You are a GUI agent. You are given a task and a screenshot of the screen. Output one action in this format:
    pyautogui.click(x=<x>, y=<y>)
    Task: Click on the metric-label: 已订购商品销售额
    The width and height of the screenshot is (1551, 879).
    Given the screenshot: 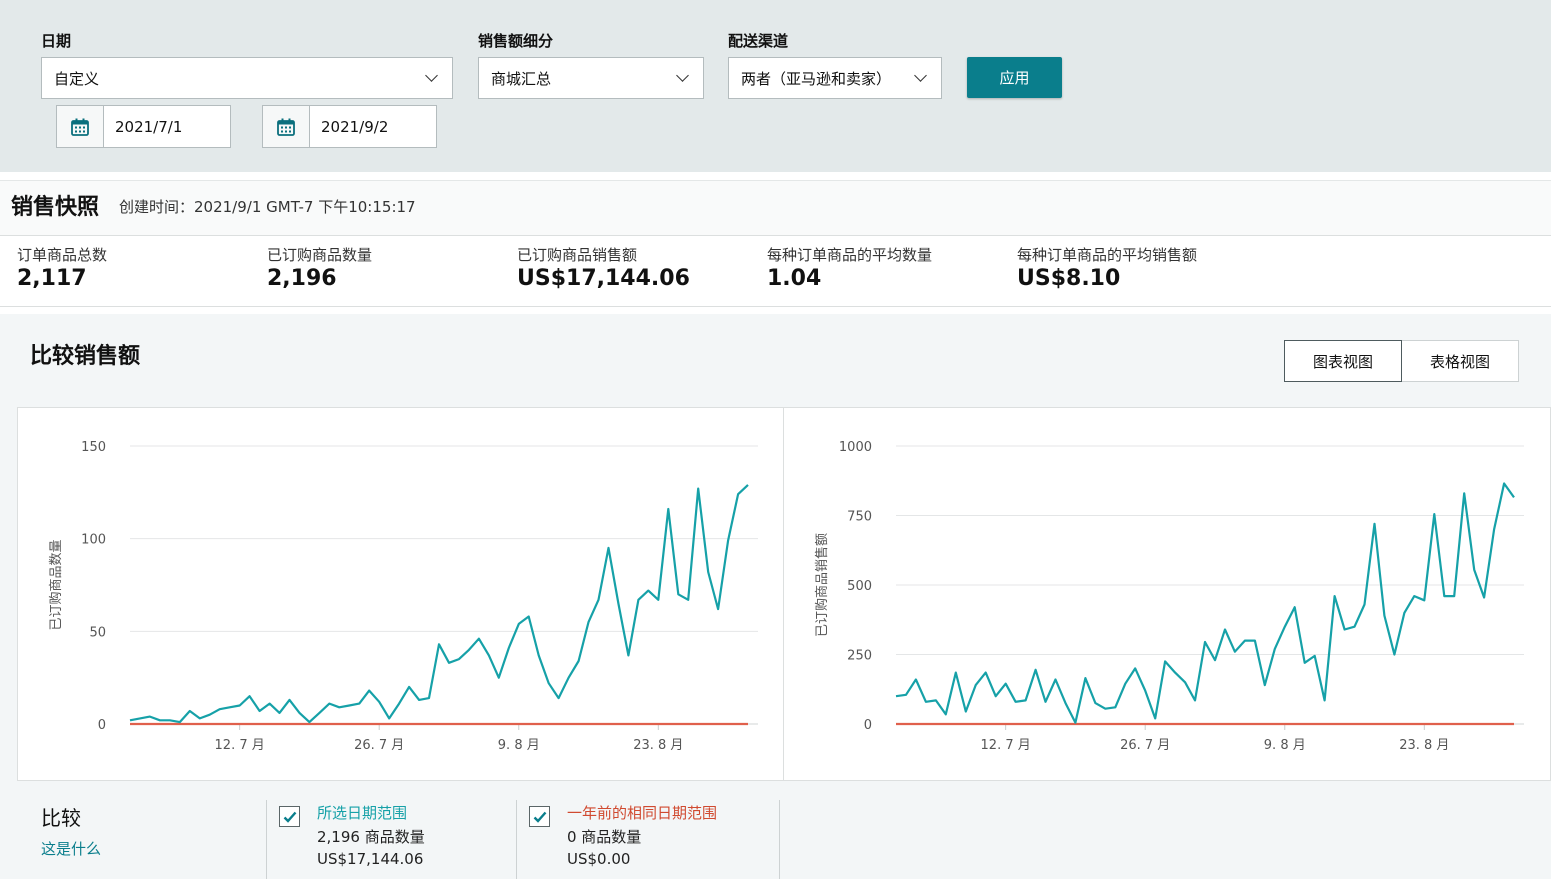 What is the action you would take?
    pyautogui.click(x=577, y=255)
    